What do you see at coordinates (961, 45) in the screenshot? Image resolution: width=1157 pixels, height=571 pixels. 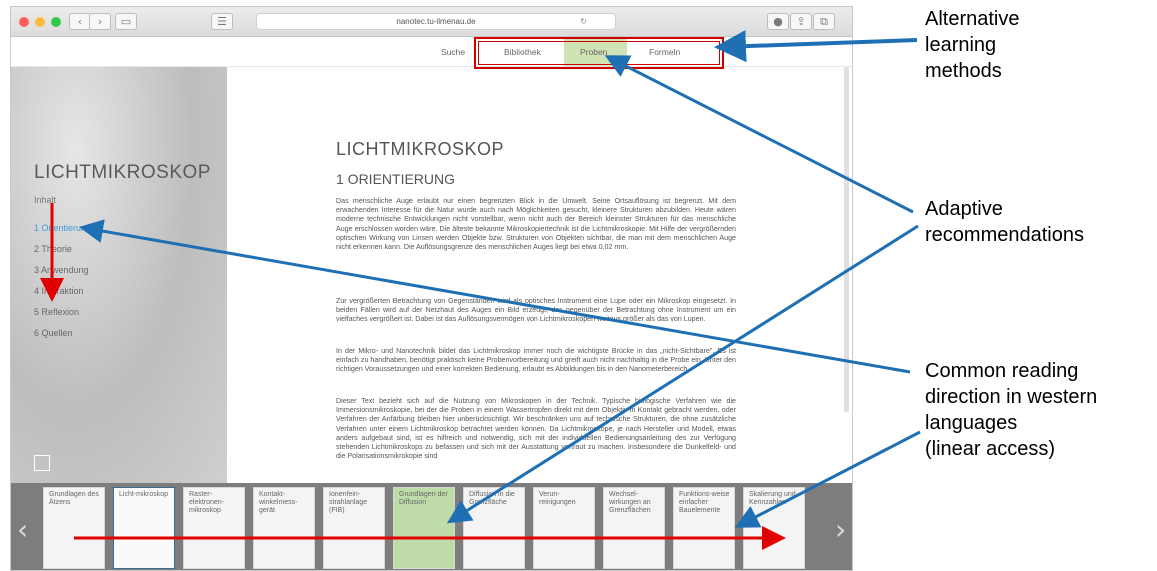 I see `annotation-line: learning` at bounding box center [961, 45].